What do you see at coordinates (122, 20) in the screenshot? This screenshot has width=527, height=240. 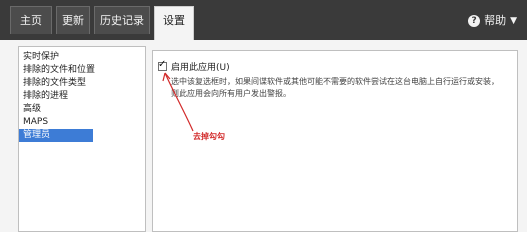 I see `tab-history: 历史记录` at bounding box center [122, 20].